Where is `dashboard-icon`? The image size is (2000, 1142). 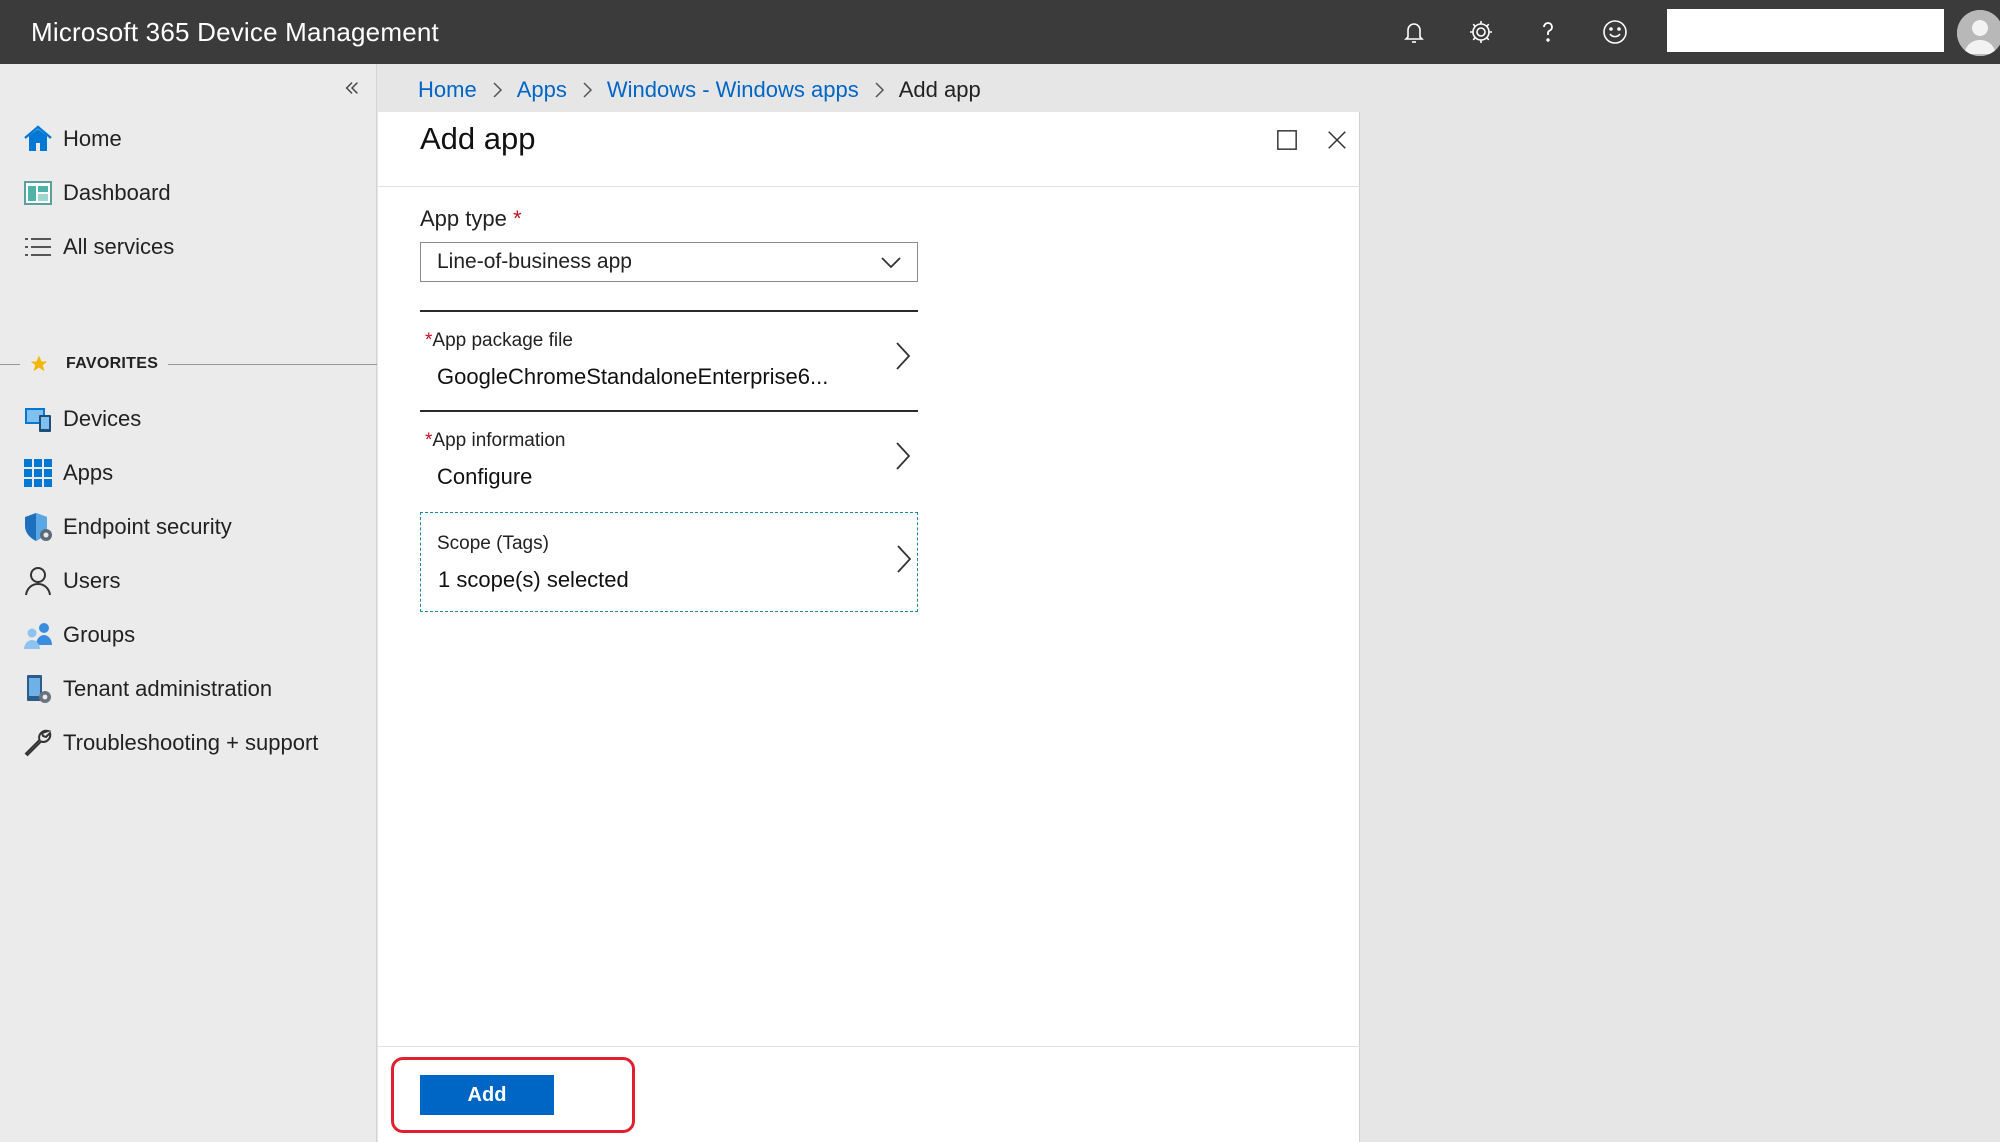 dashboard-icon is located at coordinates (38, 193).